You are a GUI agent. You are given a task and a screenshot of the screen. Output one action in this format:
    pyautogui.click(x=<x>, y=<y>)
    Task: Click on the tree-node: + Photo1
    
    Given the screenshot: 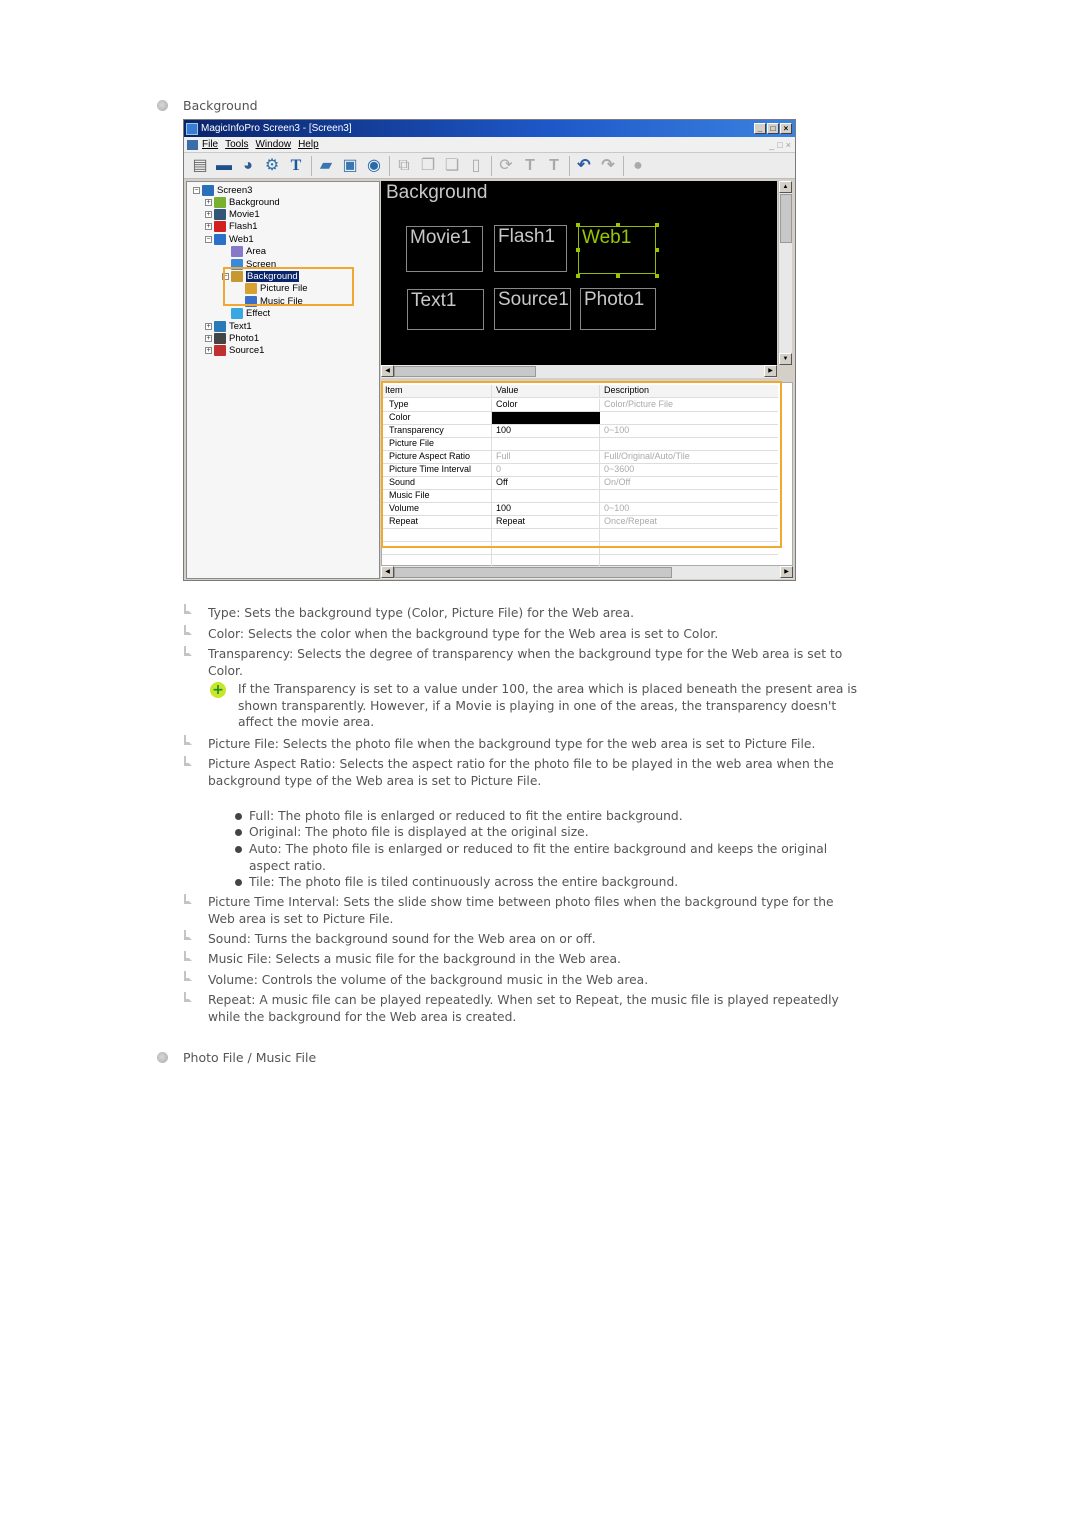 What is the action you would take?
    pyautogui.click(x=232, y=338)
    